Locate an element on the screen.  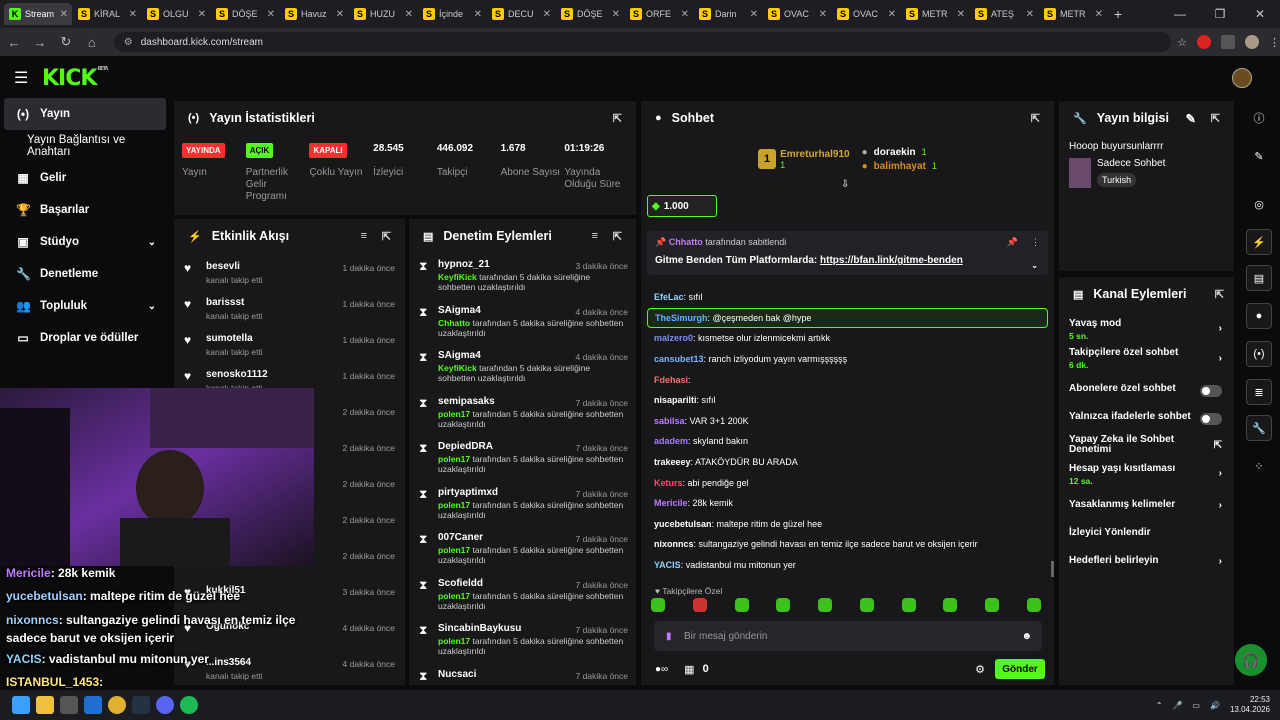
sidebar-item: ▭ Droplar ve ödüller is located at coordinates (85, 338).